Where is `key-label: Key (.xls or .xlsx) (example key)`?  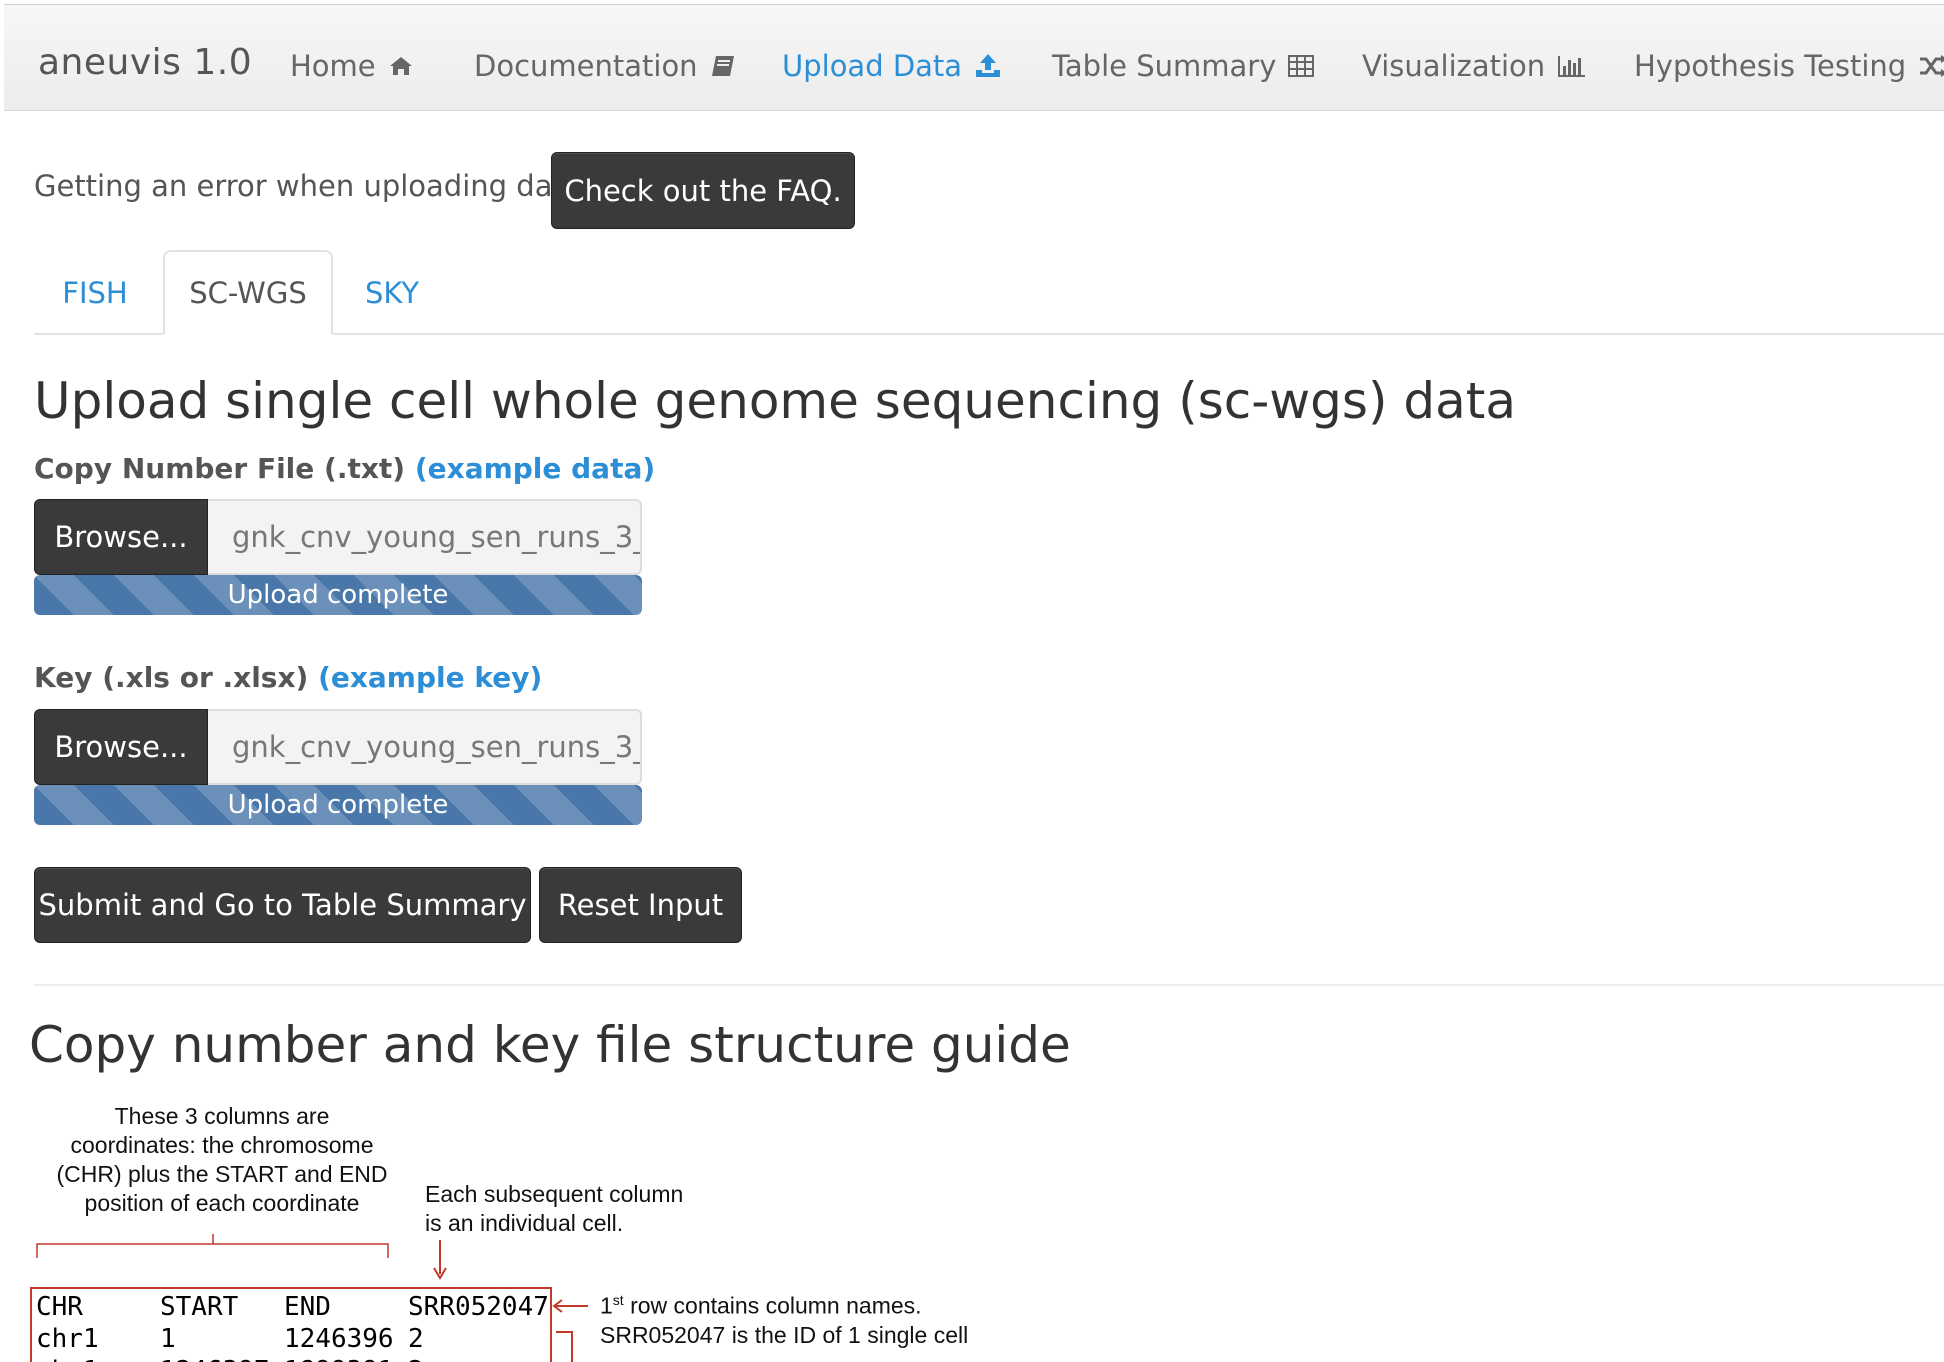 key-label: Key (.xls or .xlsx) (example key) is located at coordinates (288, 677).